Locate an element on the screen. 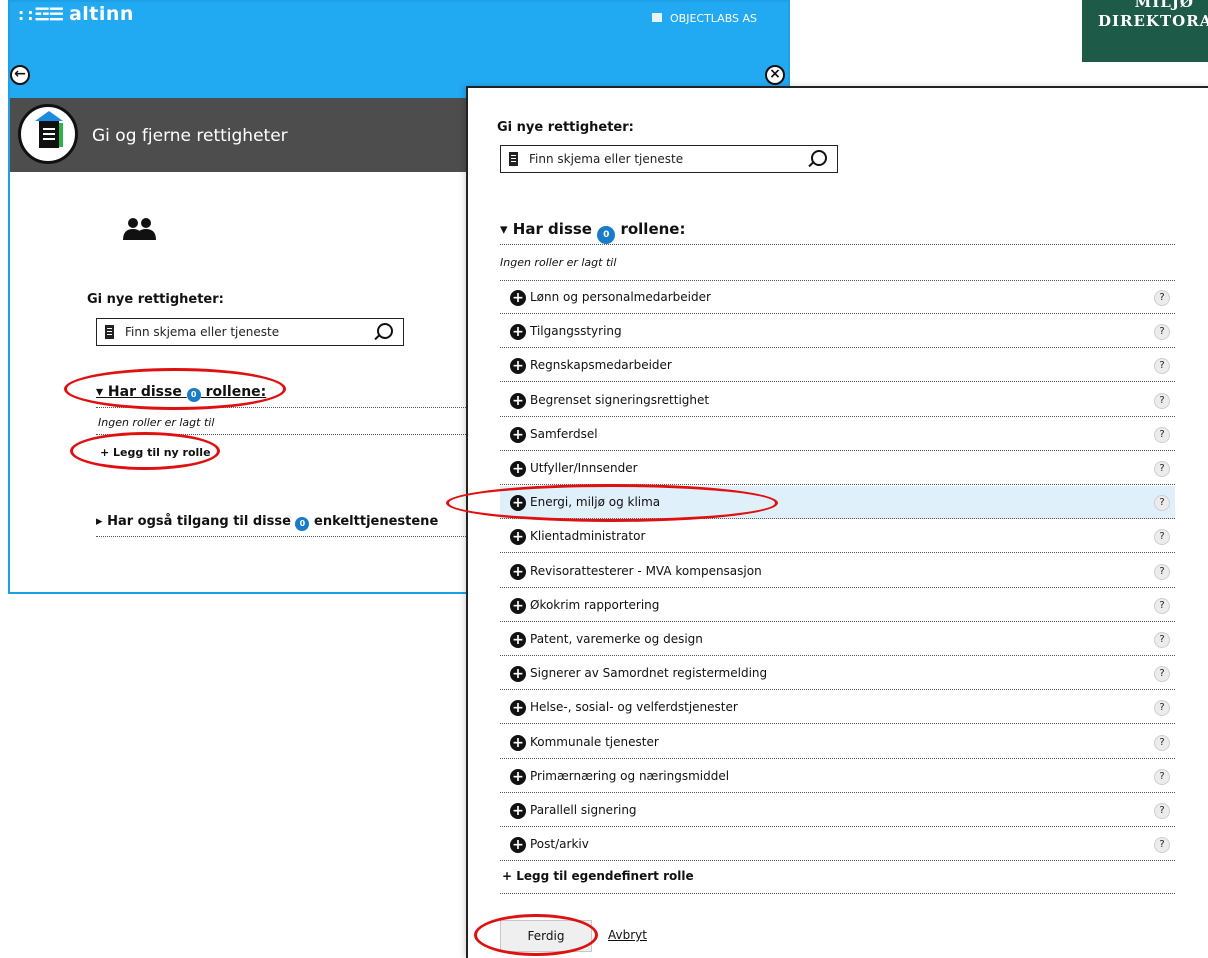 Image resolution: width=1208 pixels, height=958 pixels. role-item: + Økokrim rapportering? is located at coordinates (837, 605).